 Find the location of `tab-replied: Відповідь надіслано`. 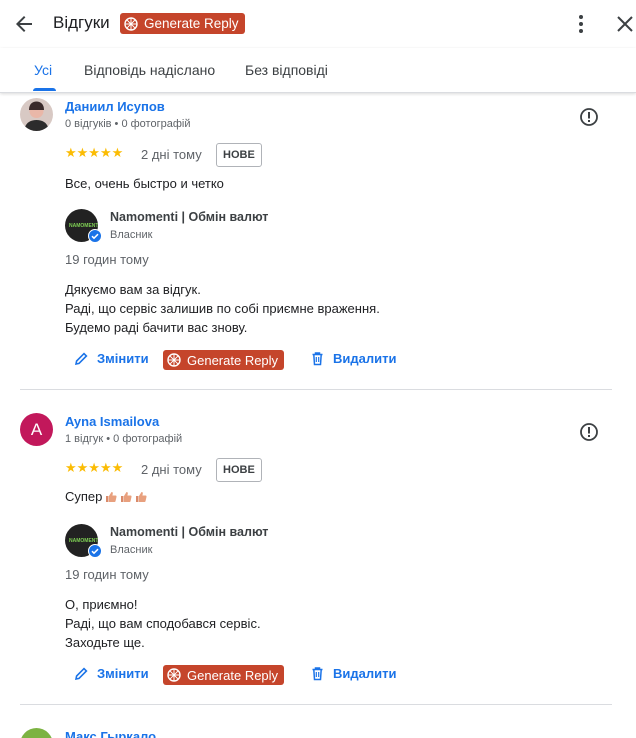

tab-replied: Відповідь надіслано is located at coordinates (149, 70).